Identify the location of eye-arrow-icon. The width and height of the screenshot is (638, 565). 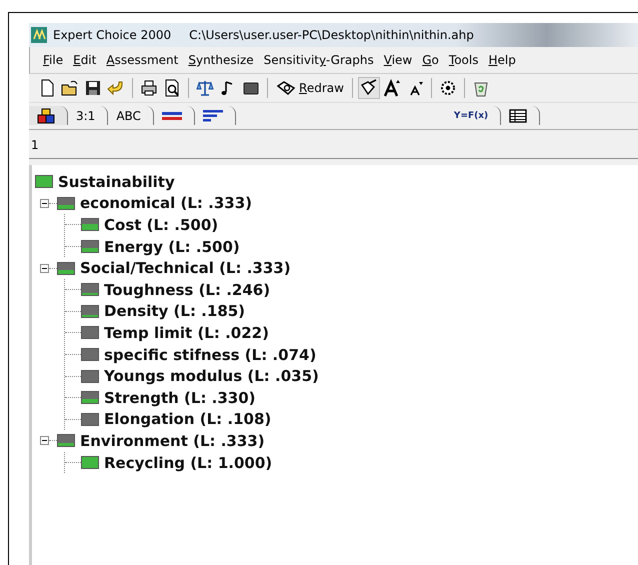
(286, 88).